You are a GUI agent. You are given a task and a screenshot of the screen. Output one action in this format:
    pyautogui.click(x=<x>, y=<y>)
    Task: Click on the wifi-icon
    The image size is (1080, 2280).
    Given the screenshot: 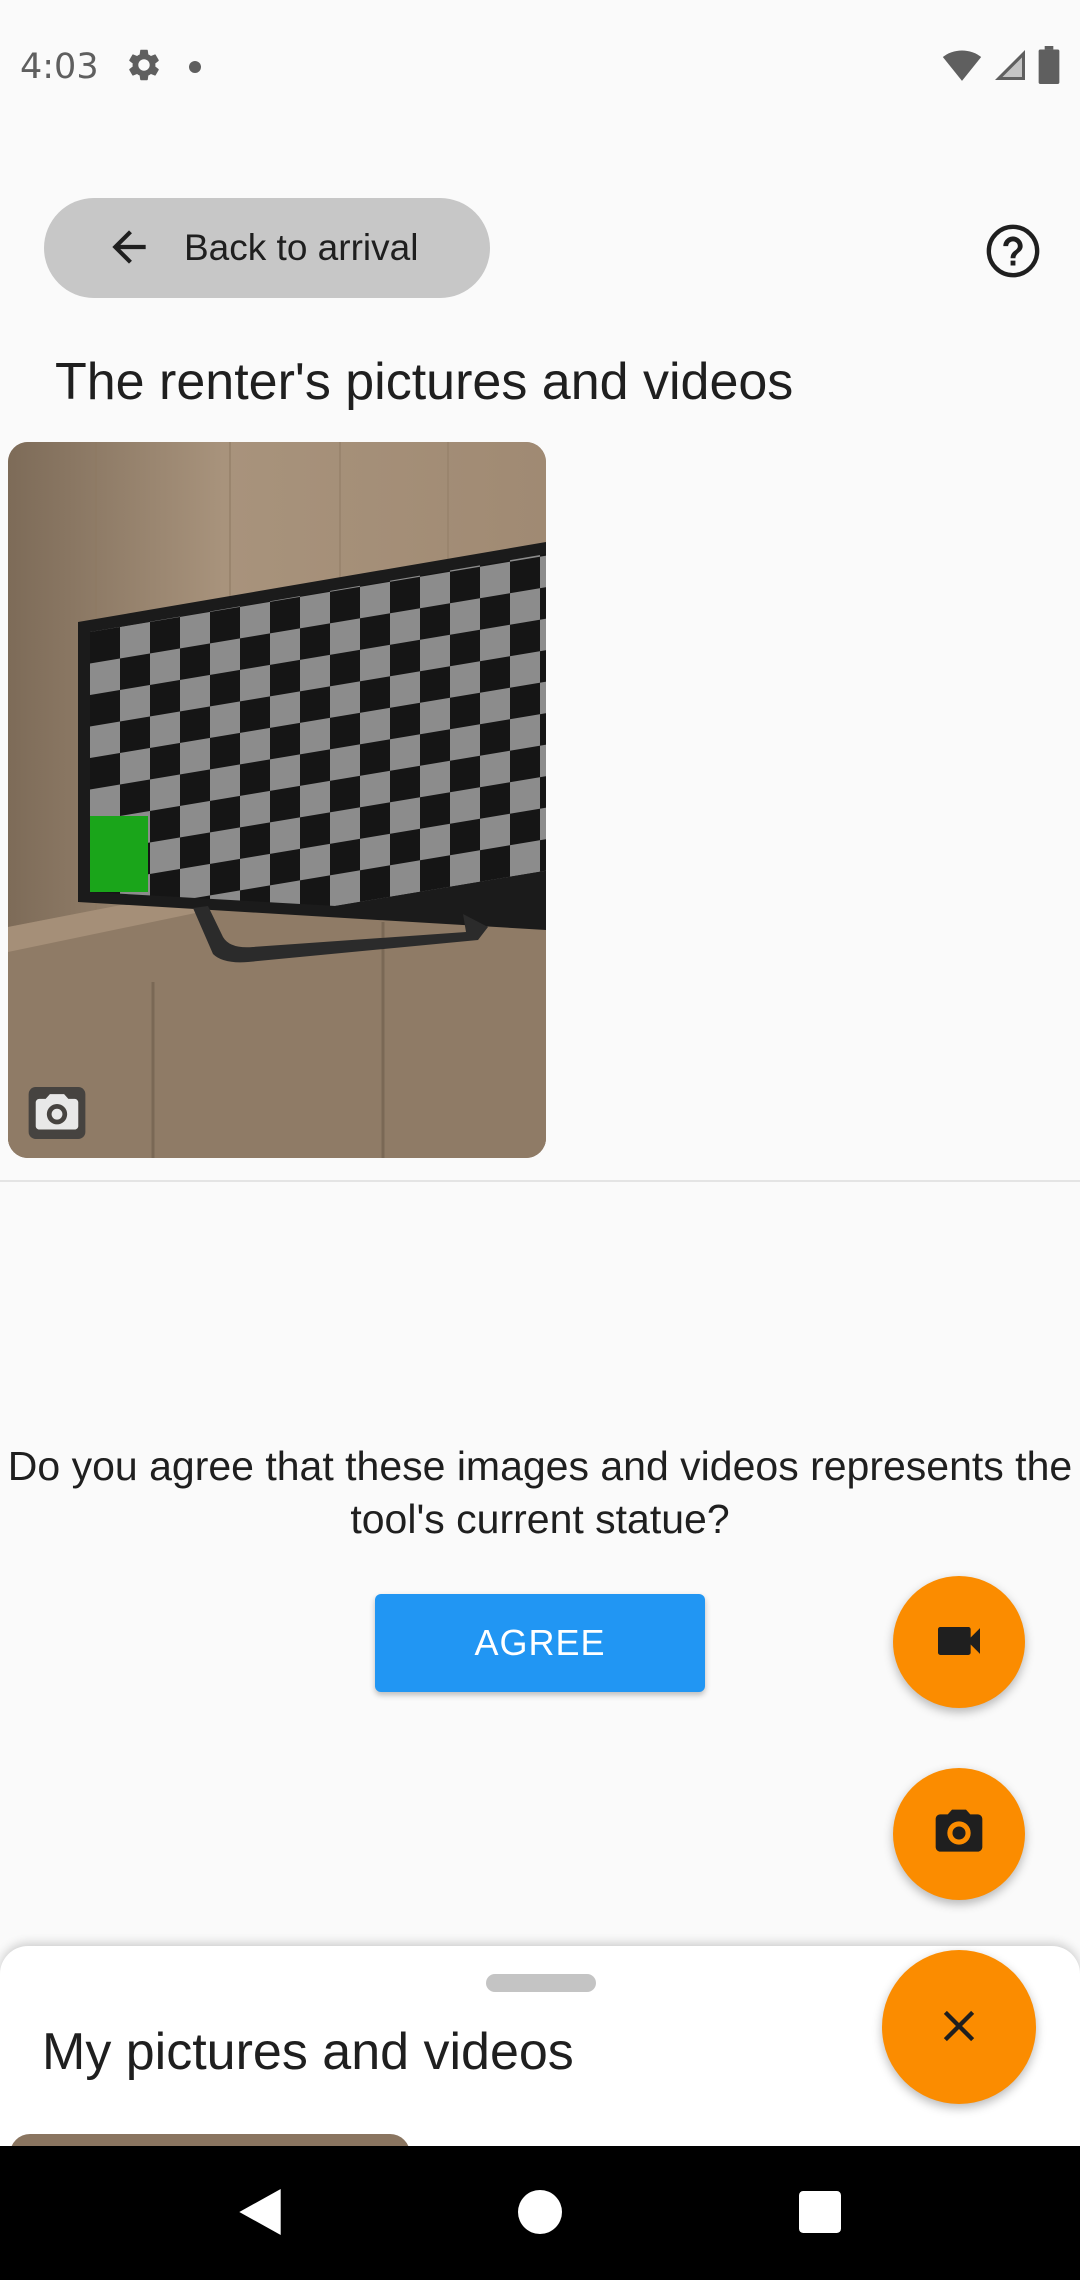 What is the action you would take?
    pyautogui.click(x=962, y=67)
    